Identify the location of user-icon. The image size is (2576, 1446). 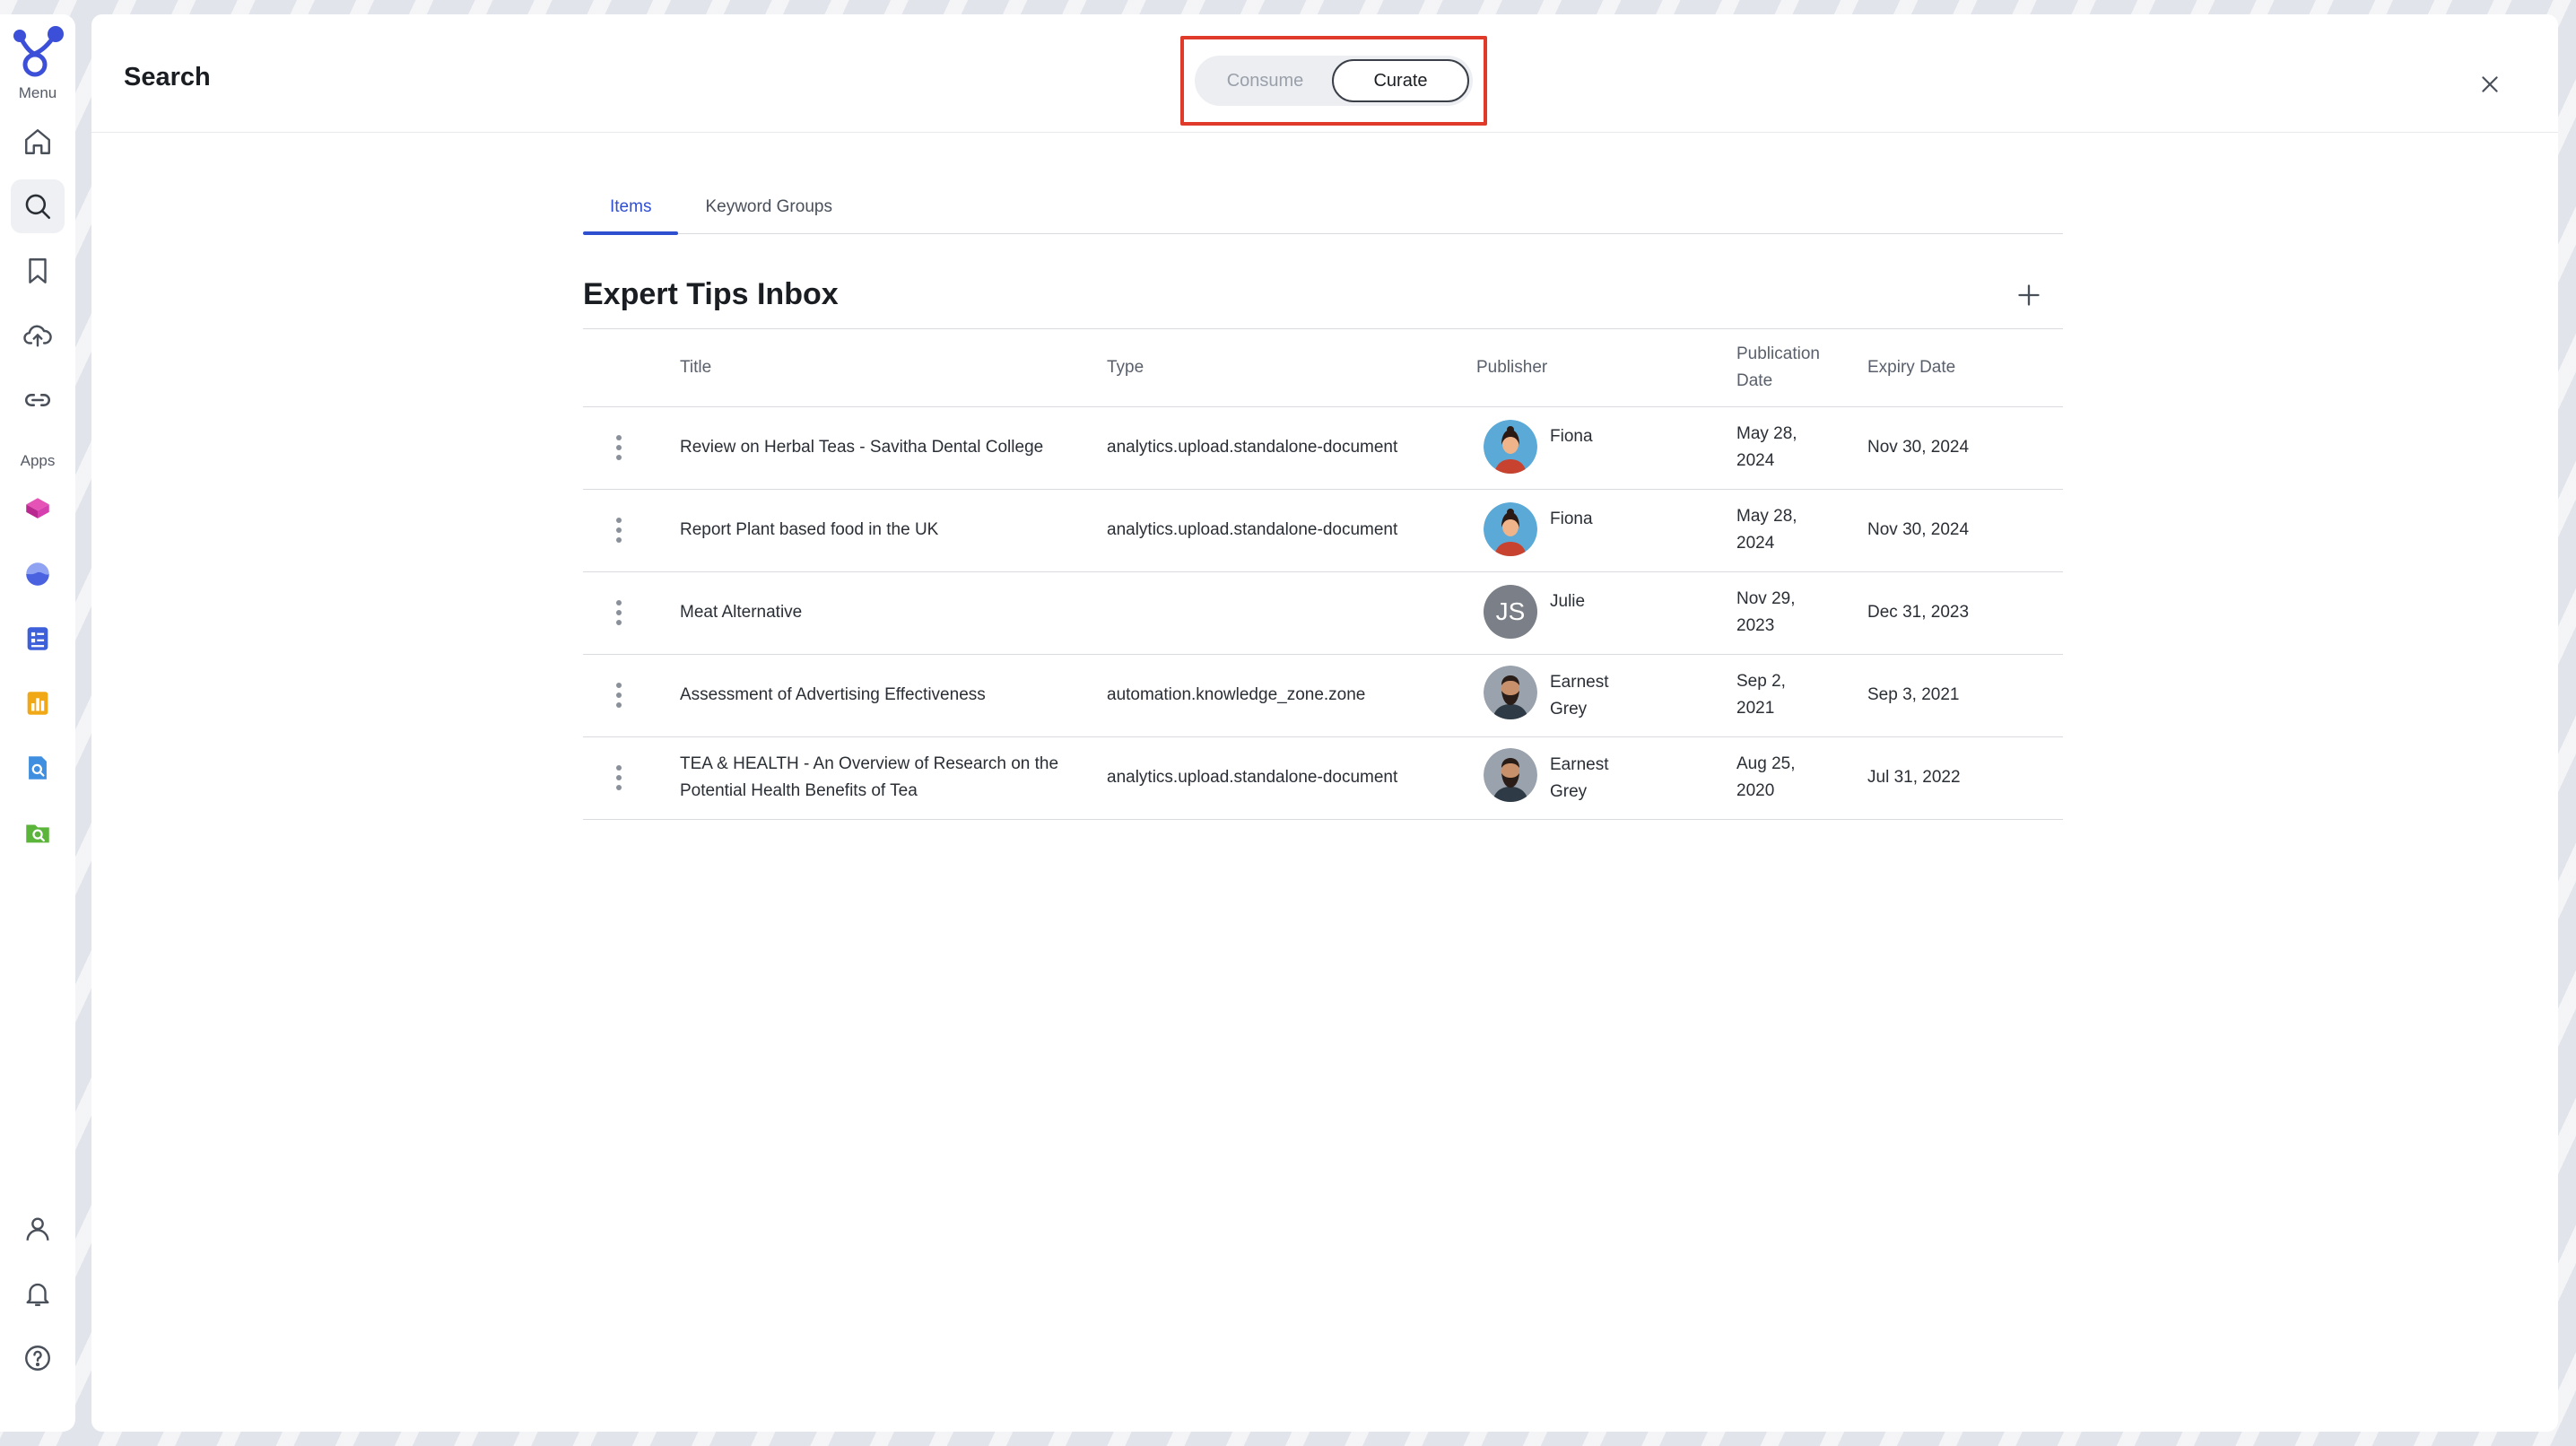
(37, 1229).